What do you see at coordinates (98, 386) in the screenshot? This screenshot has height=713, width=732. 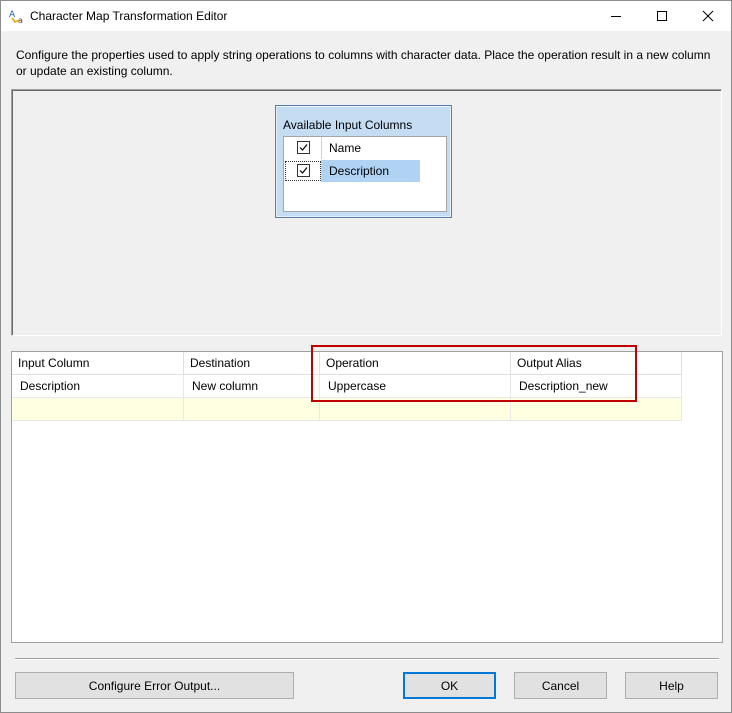 I see `cell-input-column: Description` at bounding box center [98, 386].